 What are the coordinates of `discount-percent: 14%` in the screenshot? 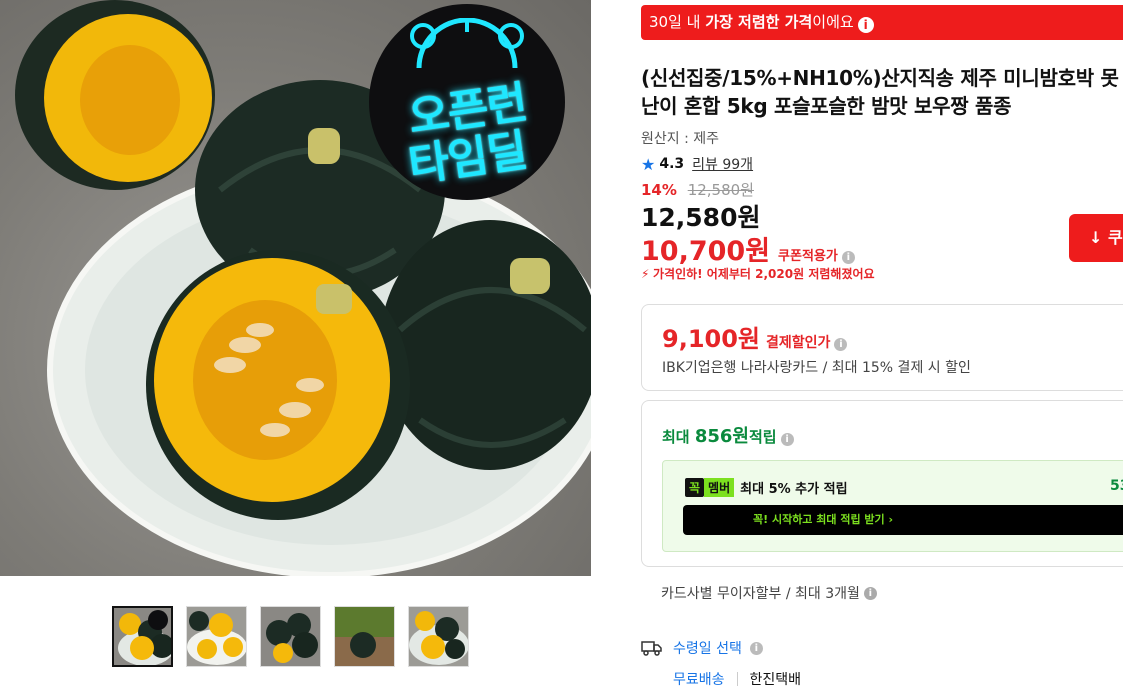 It's located at (659, 190).